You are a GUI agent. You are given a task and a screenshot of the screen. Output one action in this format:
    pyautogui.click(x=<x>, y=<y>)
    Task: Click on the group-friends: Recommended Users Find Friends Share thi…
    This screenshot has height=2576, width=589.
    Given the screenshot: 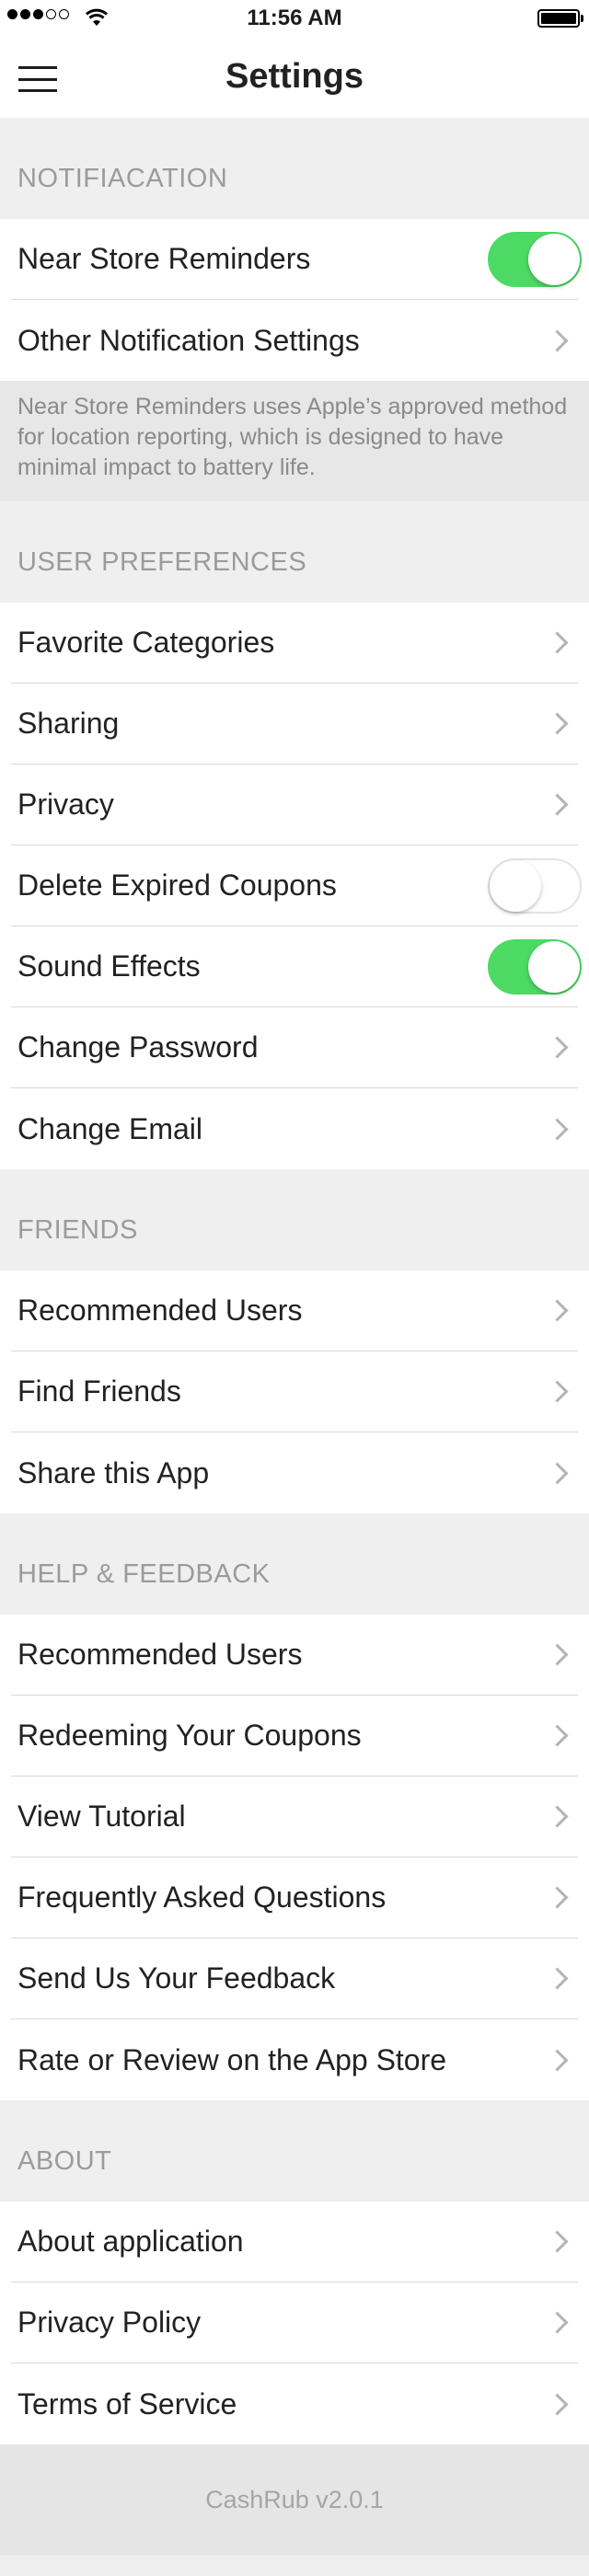 What is the action you would take?
    pyautogui.click(x=294, y=1392)
    